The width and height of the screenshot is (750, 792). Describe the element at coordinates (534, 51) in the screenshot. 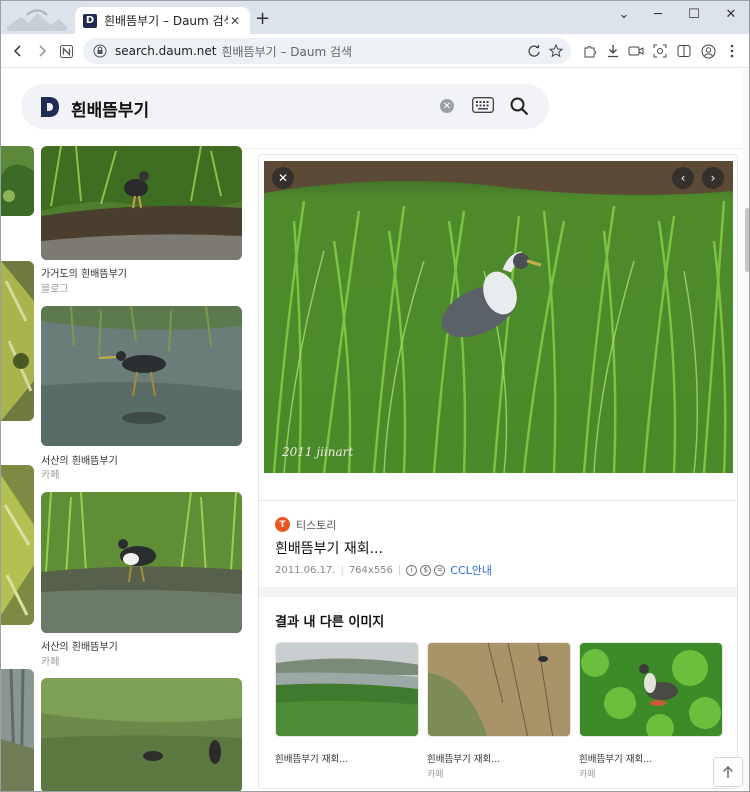

I see `translate-icon` at that location.